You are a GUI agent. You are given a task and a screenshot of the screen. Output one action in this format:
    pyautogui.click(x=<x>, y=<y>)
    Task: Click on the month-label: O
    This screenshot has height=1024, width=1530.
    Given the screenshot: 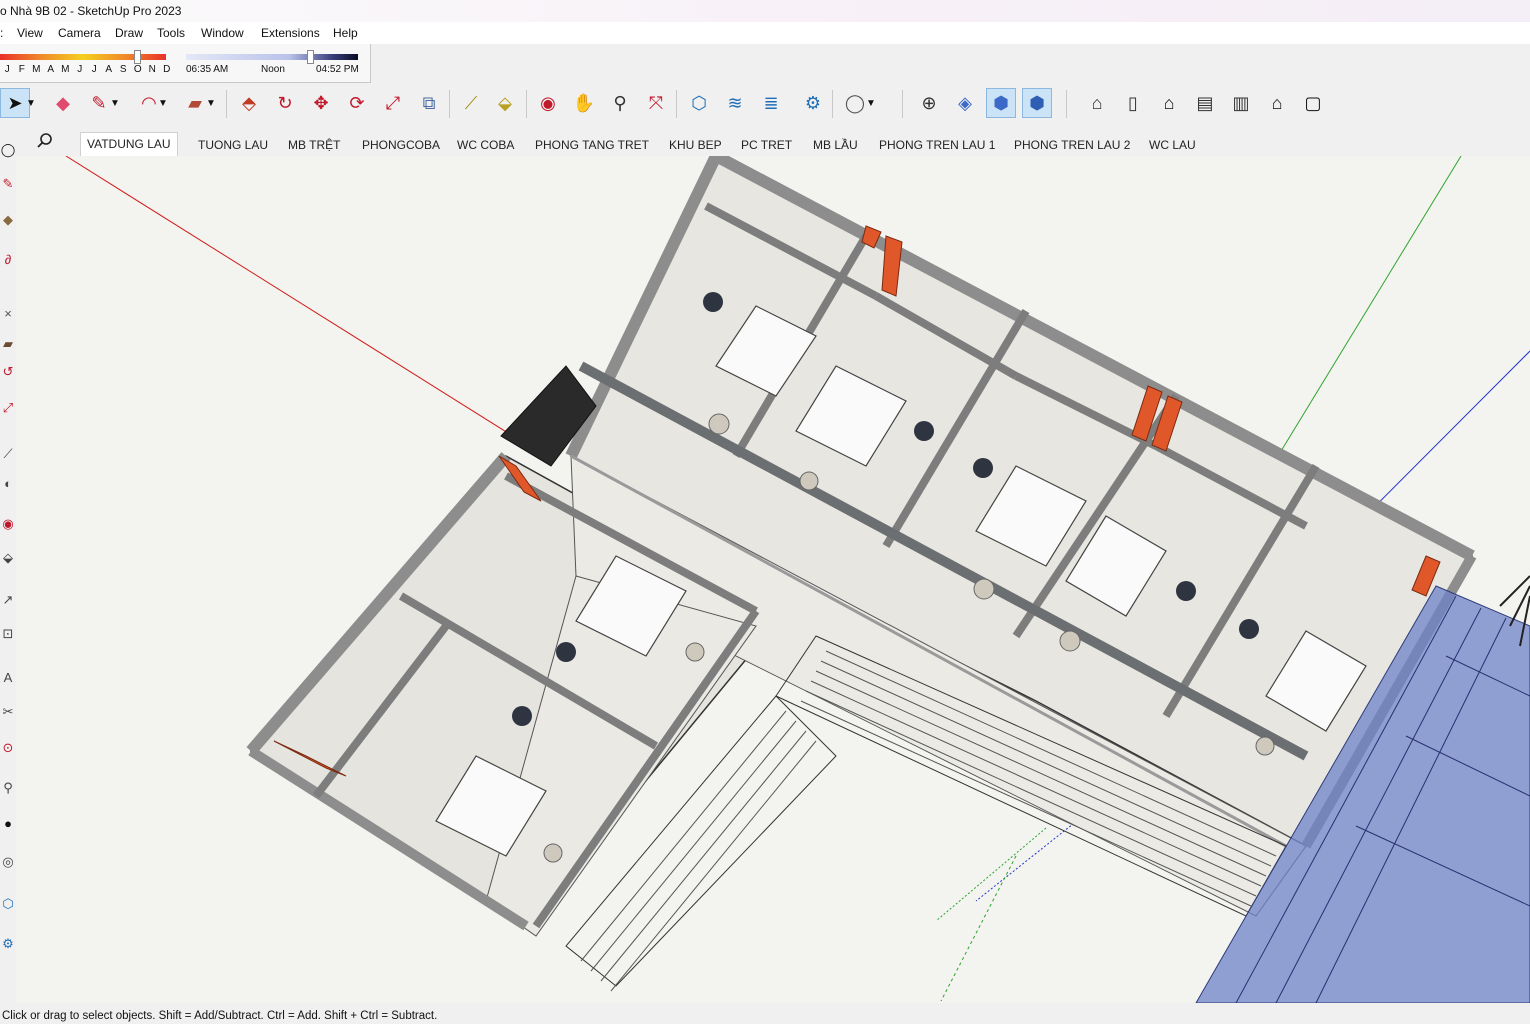 What is the action you would take?
    pyautogui.click(x=137, y=69)
    